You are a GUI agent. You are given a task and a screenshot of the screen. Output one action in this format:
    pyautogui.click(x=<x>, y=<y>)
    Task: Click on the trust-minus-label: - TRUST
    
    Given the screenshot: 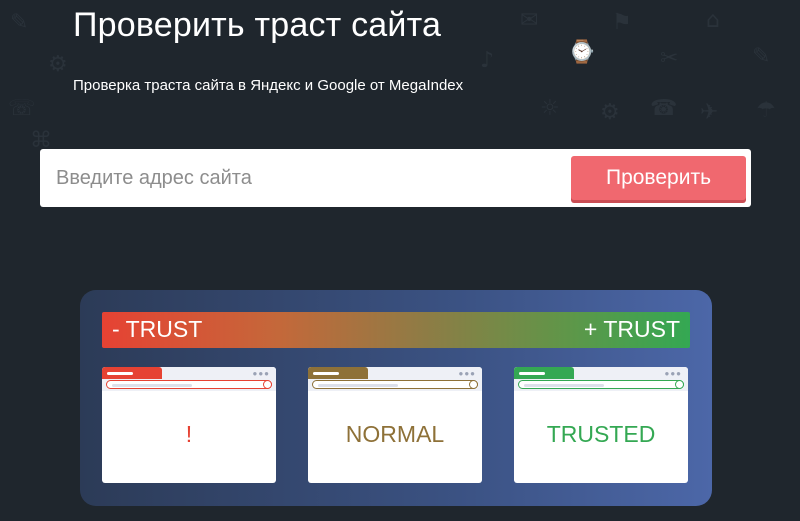 What is the action you would take?
    pyautogui.click(x=157, y=329)
    